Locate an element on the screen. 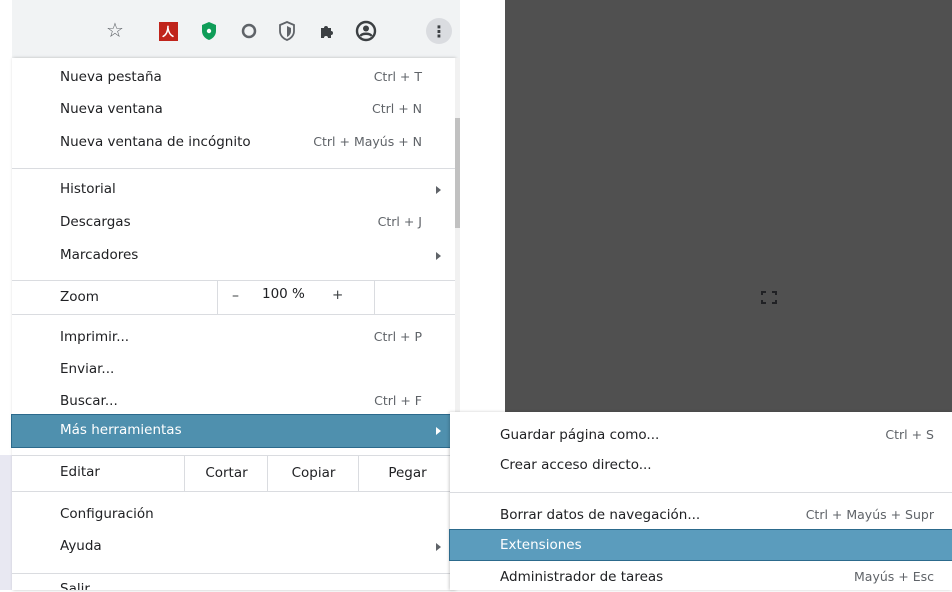 The width and height of the screenshot is (952, 592). zoom-level: 100 % is located at coordinates (283, 294).